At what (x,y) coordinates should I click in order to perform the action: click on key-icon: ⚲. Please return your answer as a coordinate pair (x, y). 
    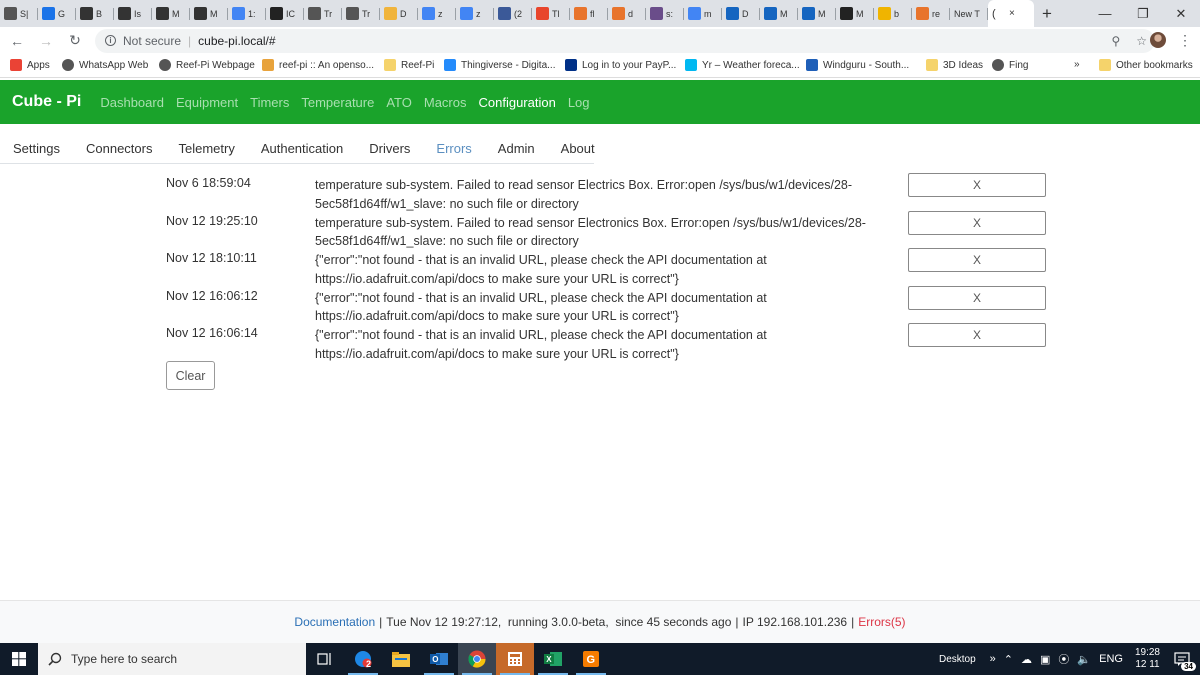
    Looking at the image, I should click on (1115, 41).